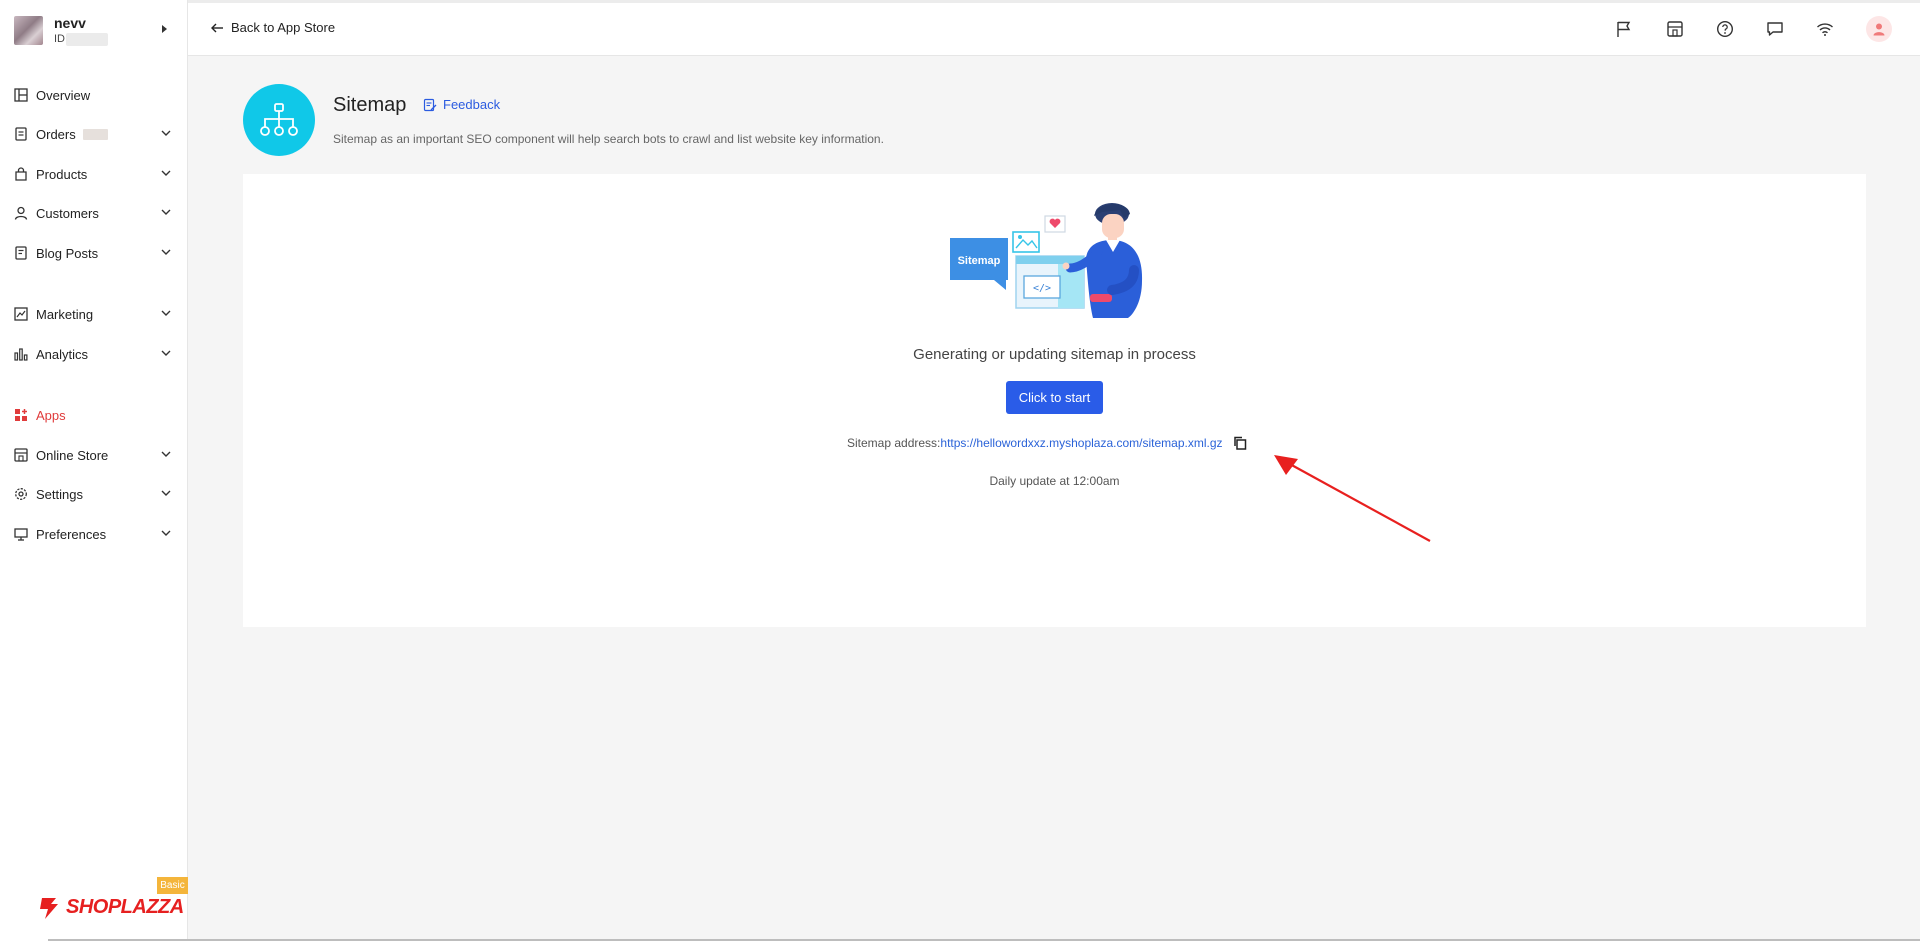  Describe the element at coordinates (894, 443) in the screenshot. I see `sitemap-address-label: Sitemap address:` at that location.